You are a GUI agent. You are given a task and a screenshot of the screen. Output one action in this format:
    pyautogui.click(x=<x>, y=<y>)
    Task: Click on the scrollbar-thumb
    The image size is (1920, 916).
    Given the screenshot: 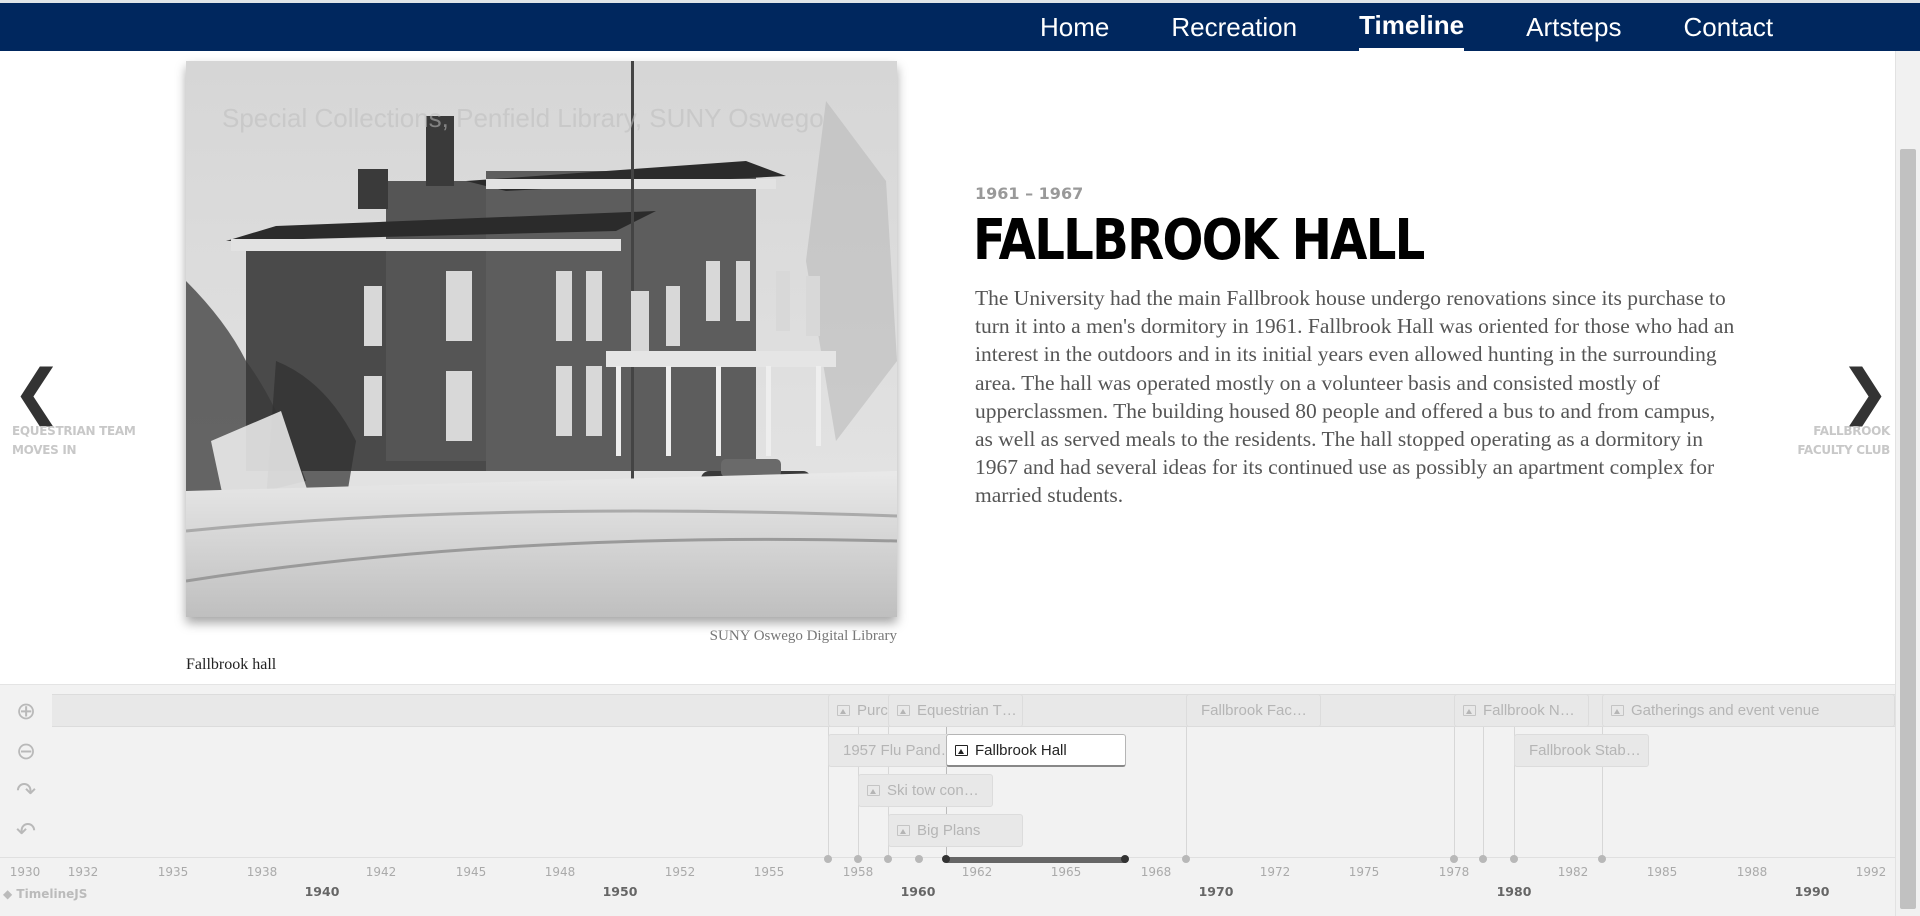 What is the action you would take?
    pyautogui.click(x=1908, y=529)
    